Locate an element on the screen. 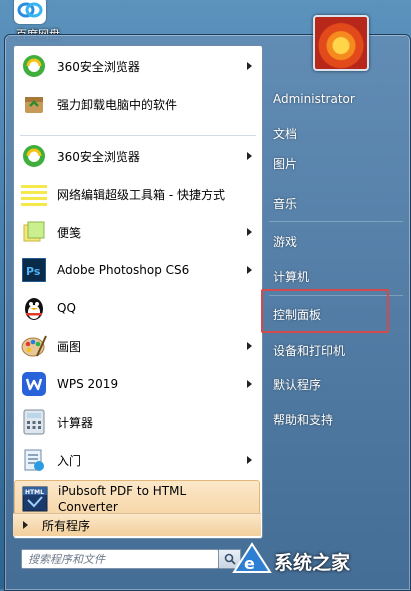 The image size is (411, 591). wps-icon is located at coordinates (34, 384).